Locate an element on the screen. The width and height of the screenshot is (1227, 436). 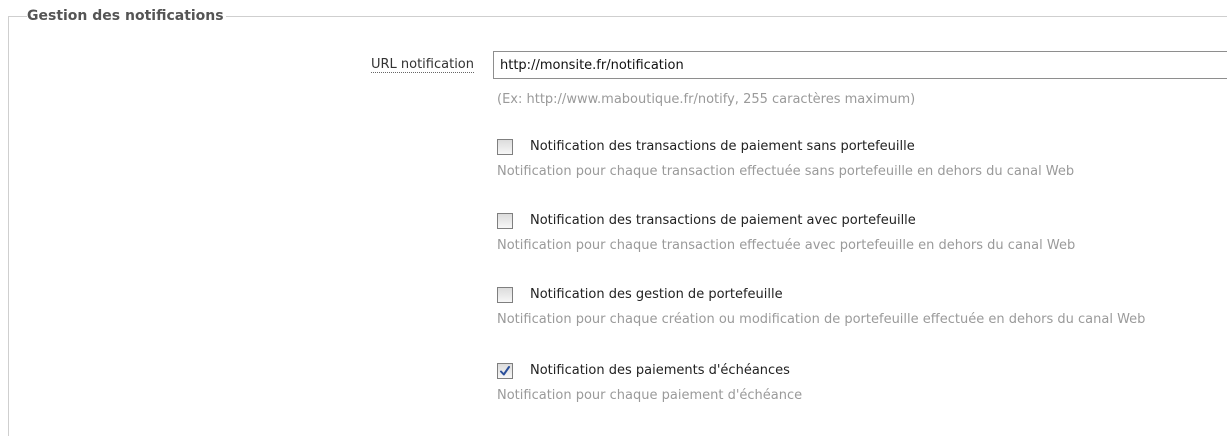
fieldset-legend: Gestion des notifications is located at coordinates (126, 16).